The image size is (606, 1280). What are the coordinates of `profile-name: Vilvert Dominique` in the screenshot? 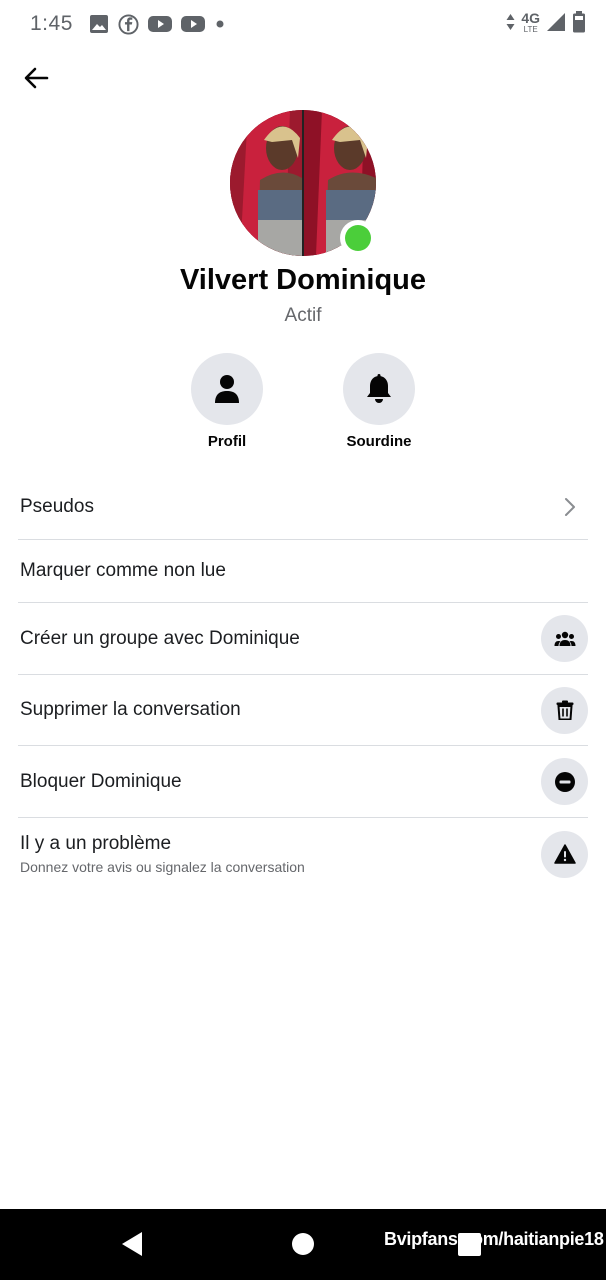 It's located at (303, 280).